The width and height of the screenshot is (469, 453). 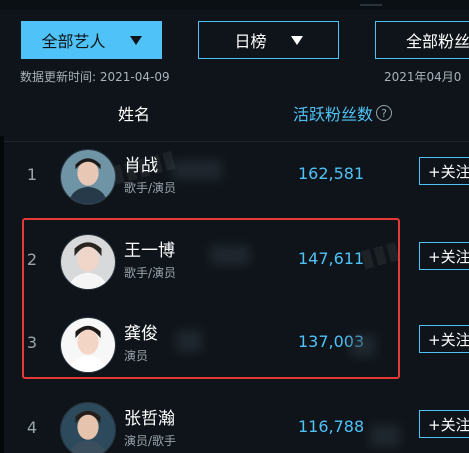 I want to click on fan-count: 147,611, so click(x=331, y=258).